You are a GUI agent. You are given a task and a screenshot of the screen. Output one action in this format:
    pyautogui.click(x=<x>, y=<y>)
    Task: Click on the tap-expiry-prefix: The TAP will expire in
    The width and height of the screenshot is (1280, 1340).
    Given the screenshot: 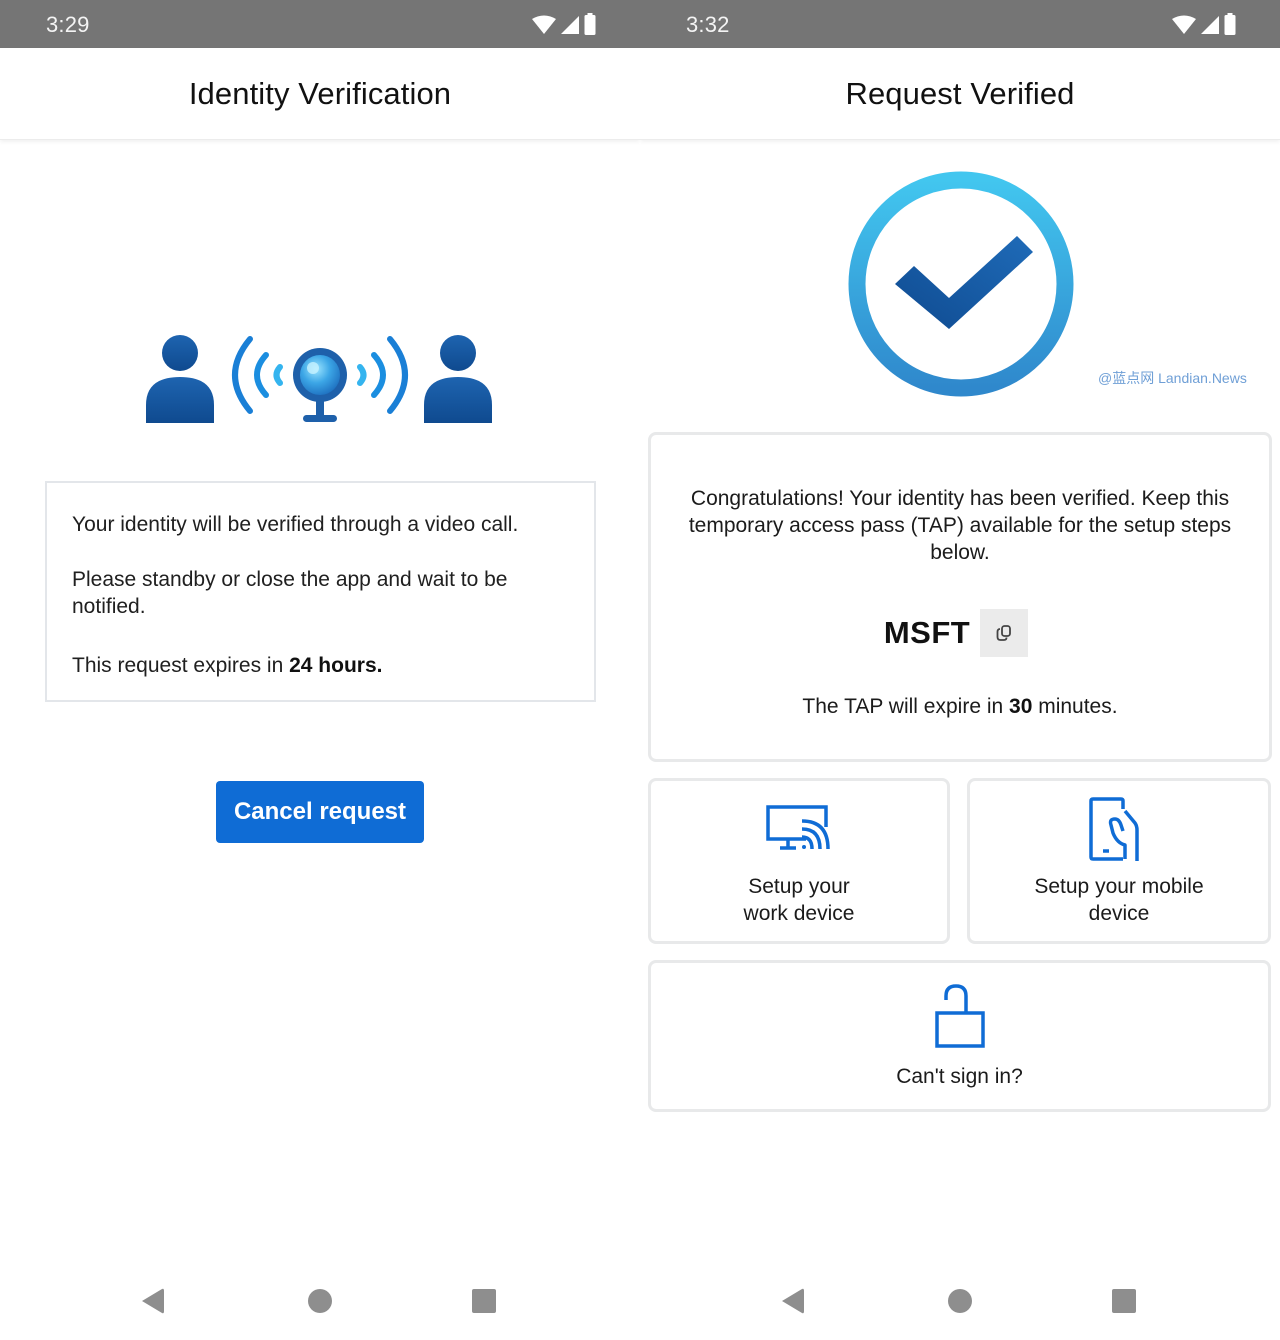 What is the action you would take?
    pyautogui.click(x=906, y=706)
    